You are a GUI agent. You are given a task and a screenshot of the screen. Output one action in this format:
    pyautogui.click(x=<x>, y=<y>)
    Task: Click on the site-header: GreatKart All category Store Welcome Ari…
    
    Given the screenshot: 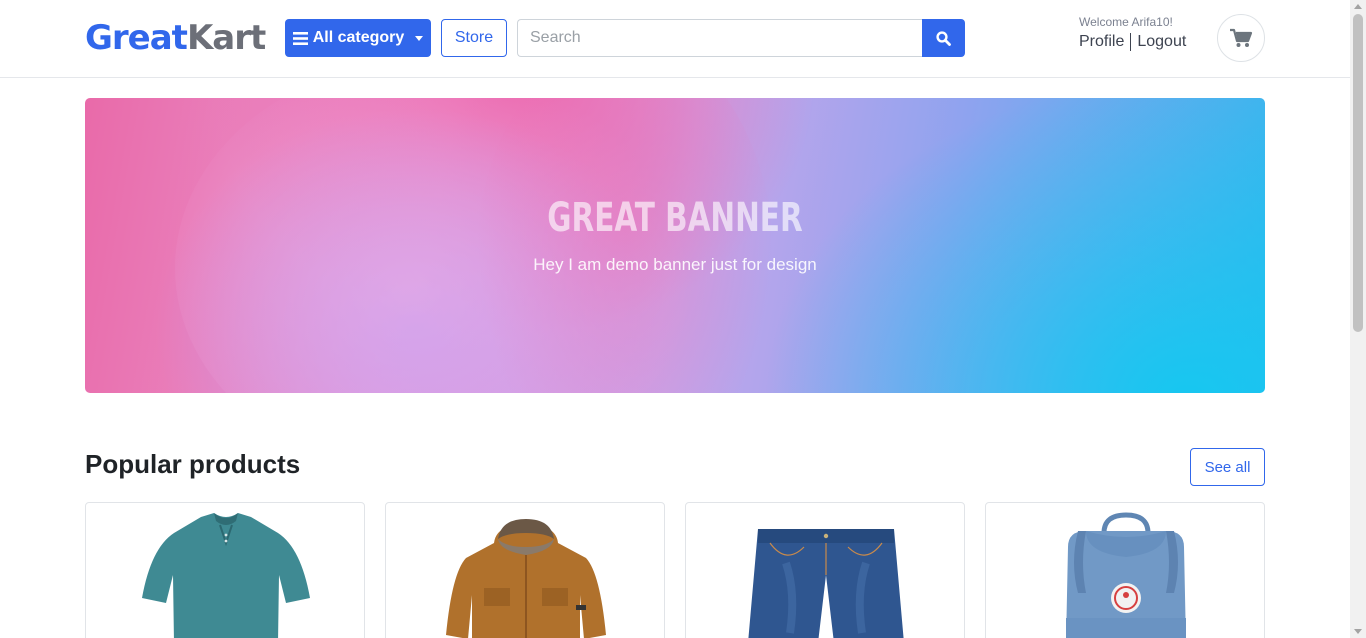 What is the action you would take?
    pyautogui.click(x=675, y=39)
    